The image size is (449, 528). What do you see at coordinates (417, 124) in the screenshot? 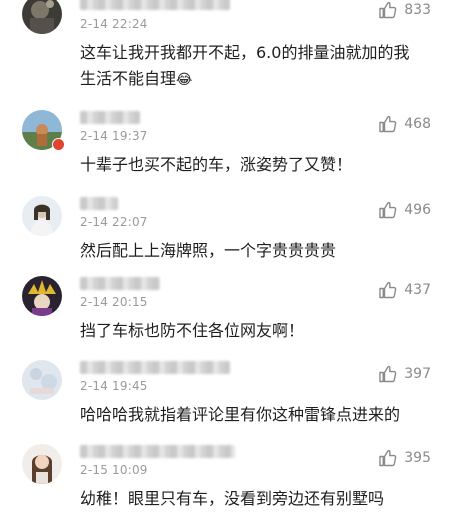
I see `like-count: 468` at bounding box center [417, 124].